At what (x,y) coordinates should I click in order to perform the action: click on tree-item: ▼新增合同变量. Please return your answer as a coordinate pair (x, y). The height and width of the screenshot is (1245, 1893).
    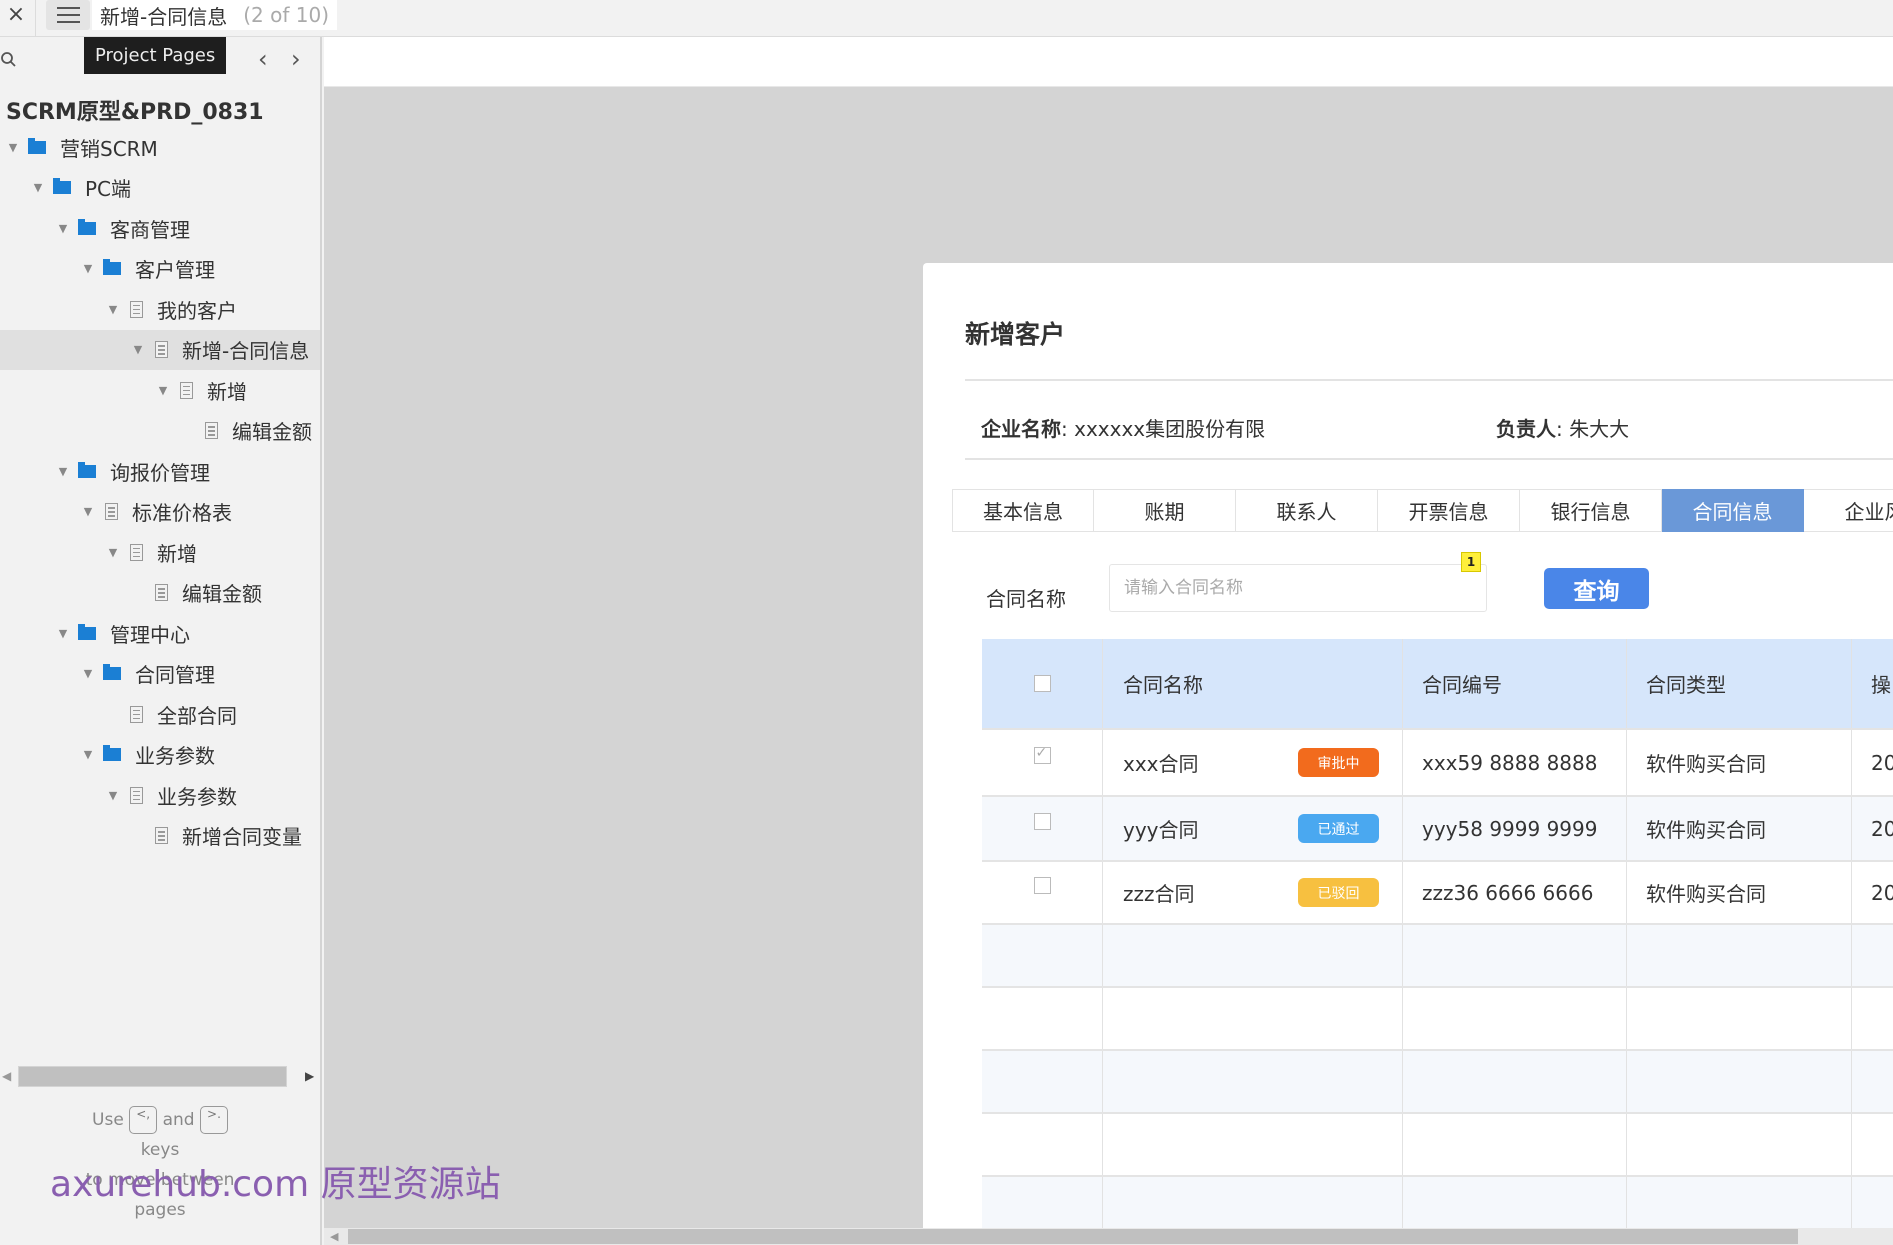
    Looking at the image, I should click on (160, 836).